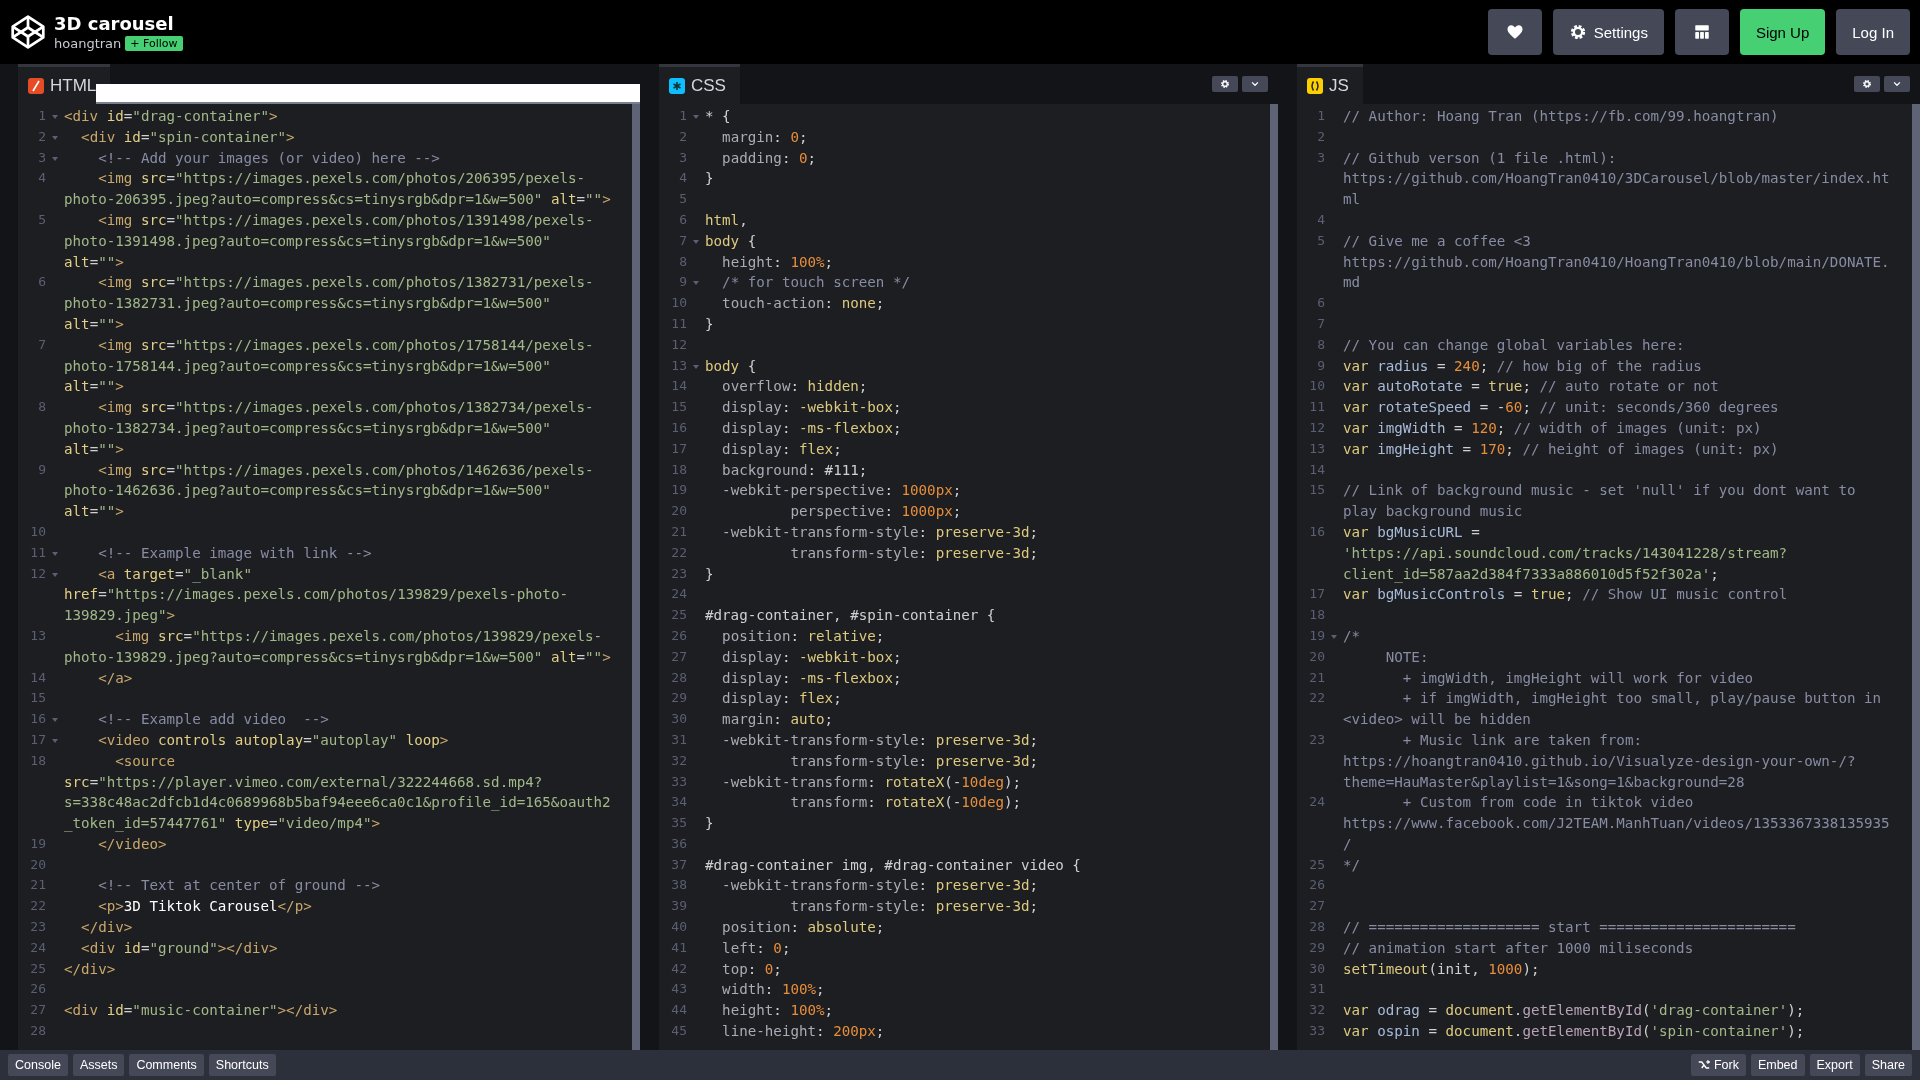 This screenshot has width=1920, height=1080. Describe the element at coordinates (1718, 1065) in the screenshot. I see `fork-button: Fork` at that location.